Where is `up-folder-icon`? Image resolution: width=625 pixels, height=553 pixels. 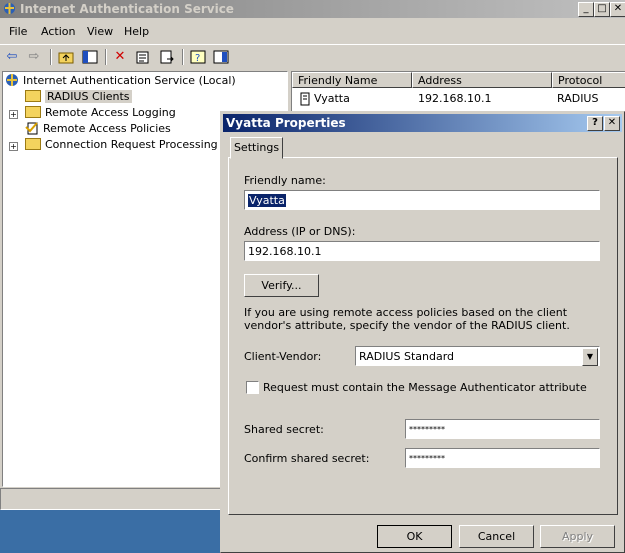
up-folder-icon is located at coordinates (66, 56).